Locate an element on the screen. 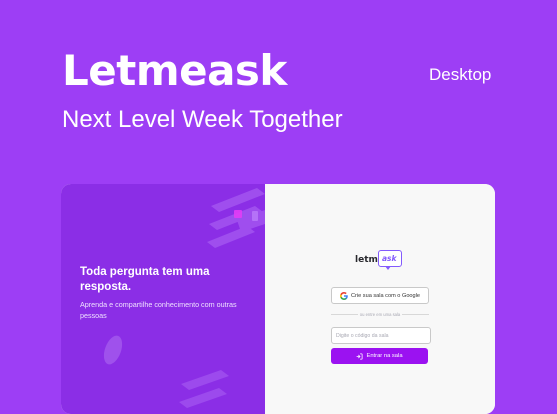 This screenshot has height=414, width=557. enter-button-label: Entrar na sala is located at coordinates (384, 356).